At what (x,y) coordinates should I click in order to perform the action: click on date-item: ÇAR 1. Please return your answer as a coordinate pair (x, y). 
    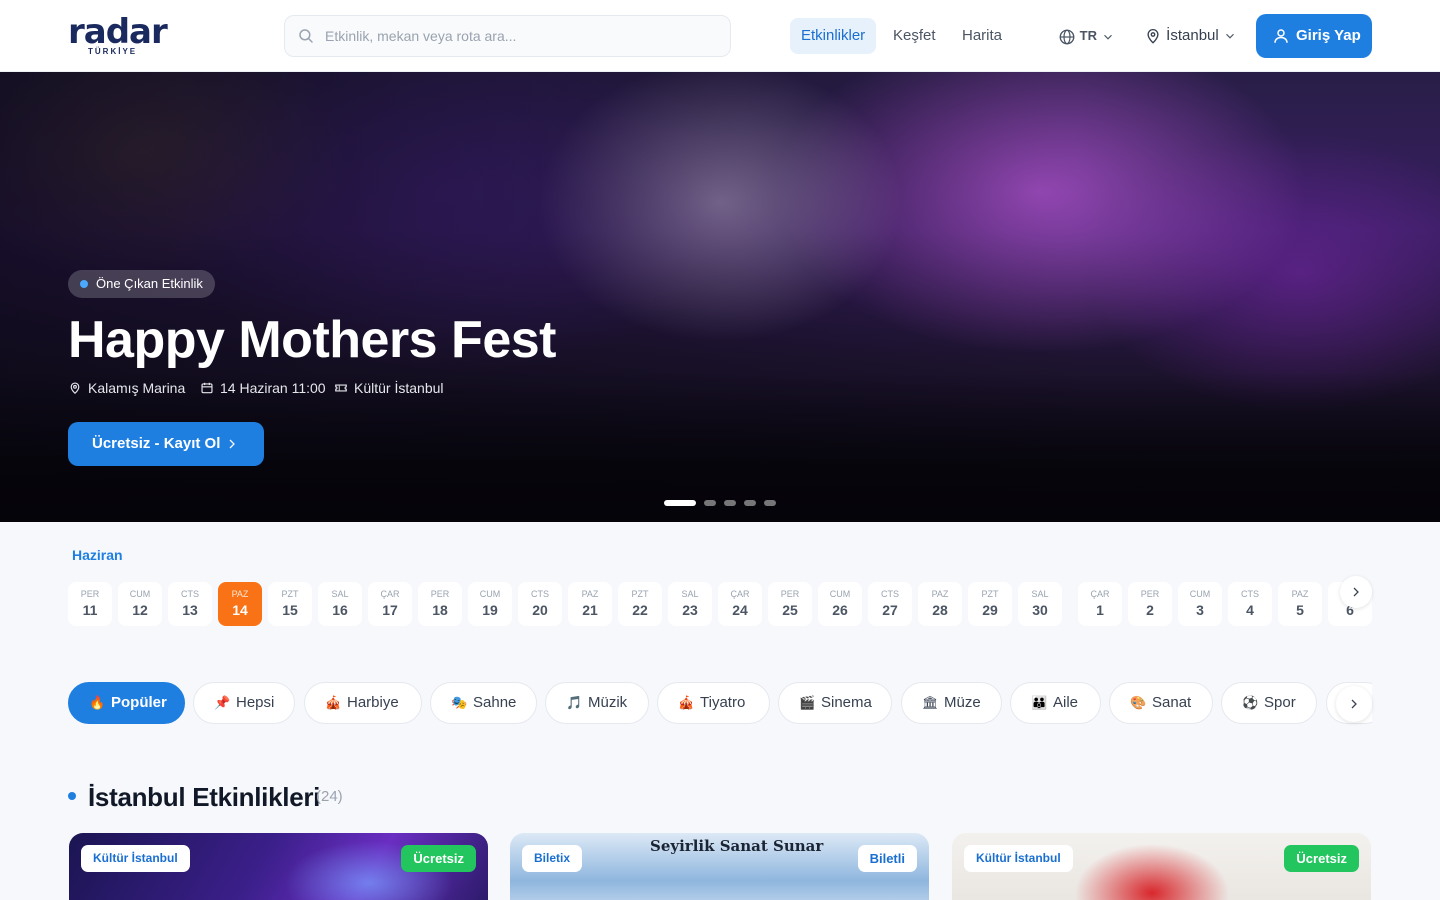
    Looking at the image, I should click on (1100, 604).